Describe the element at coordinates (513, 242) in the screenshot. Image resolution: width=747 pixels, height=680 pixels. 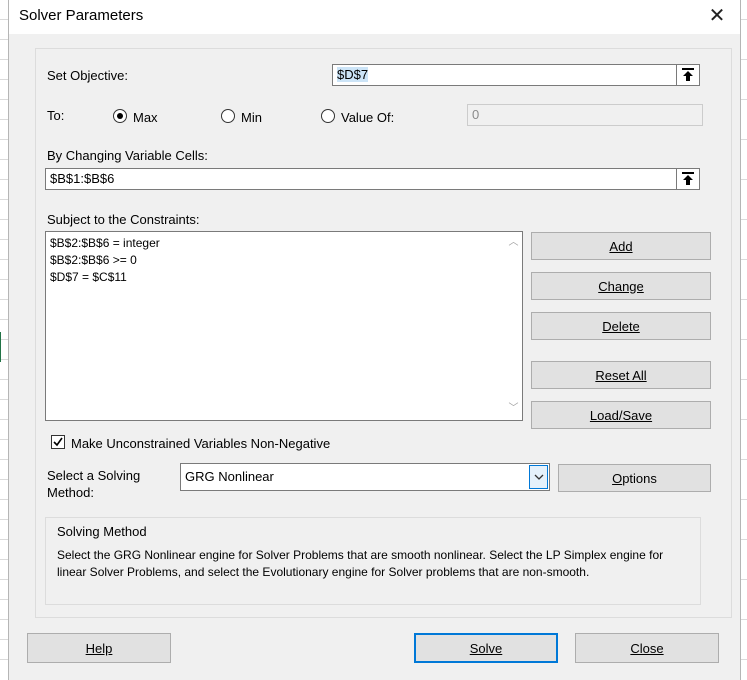
I see `scroll-up-icon: ︿` at that location.